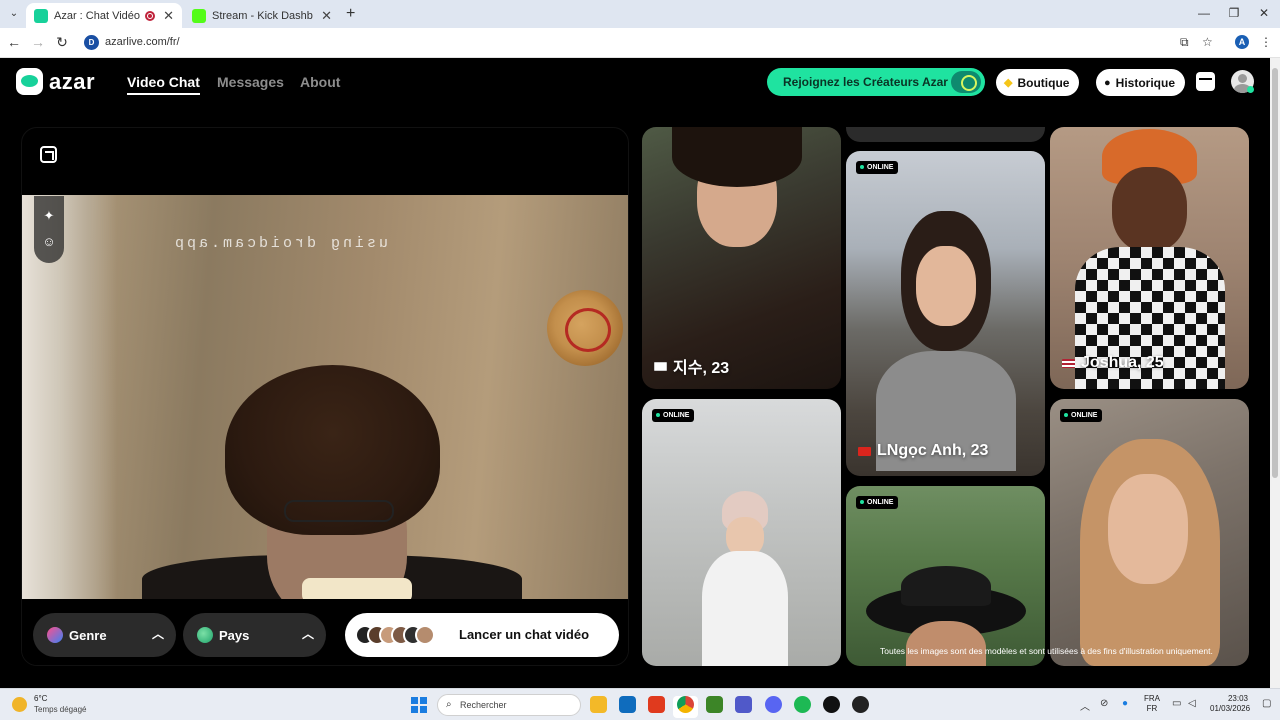 This screenshot has height=720, width=1280. I want to click on weather-desc: Temps dégagé, so click(60, 709).